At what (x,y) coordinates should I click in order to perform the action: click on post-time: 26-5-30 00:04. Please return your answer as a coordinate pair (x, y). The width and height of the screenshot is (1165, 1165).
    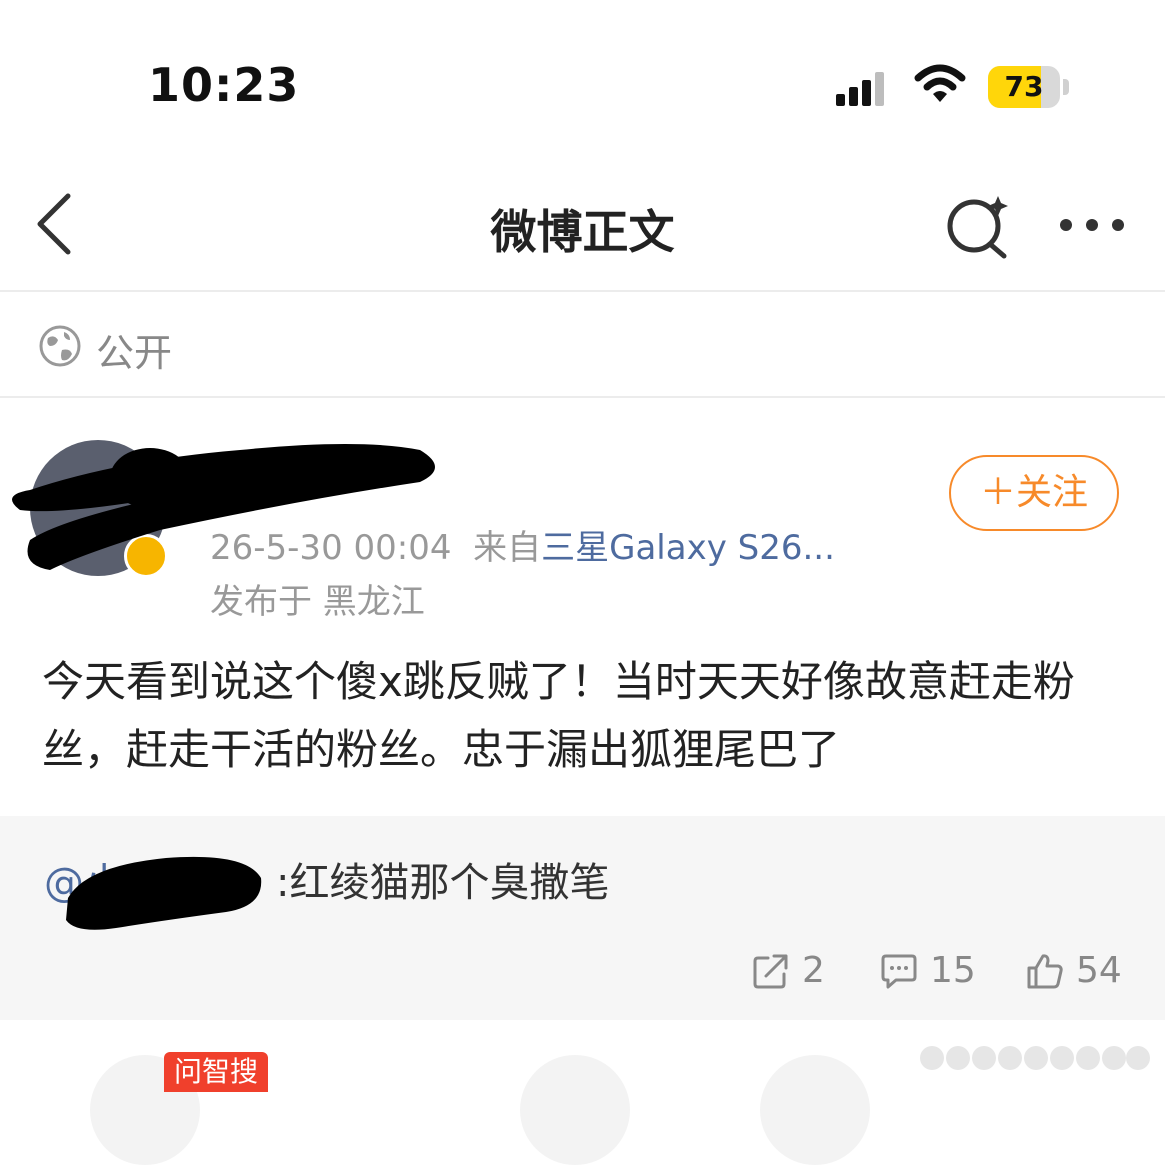
    Looking at the image, I should click on (331, 548).